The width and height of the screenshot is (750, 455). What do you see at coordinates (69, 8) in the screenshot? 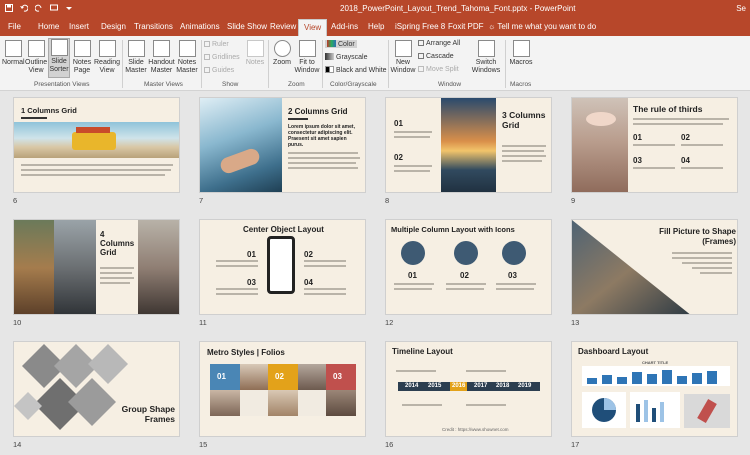
I see `customize-toolbar-icon` at bounding box center [69, 8].